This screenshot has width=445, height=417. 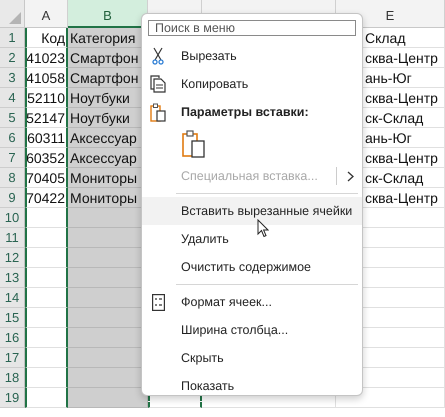 What do you see at coordinates (12, 238) in the screenshot?
I see `row-header: 11` at bounding box center [12, 238].